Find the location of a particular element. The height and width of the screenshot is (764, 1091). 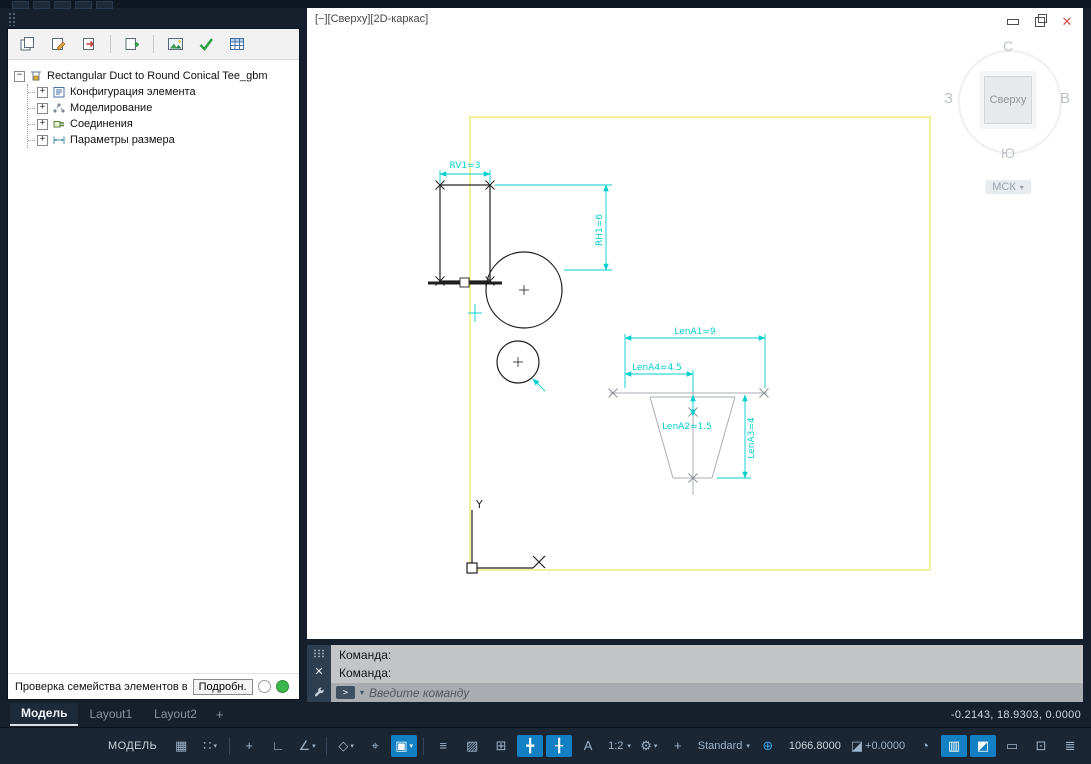

graphics-performance-toggle: ◩ is located at coordinates (983, 746).